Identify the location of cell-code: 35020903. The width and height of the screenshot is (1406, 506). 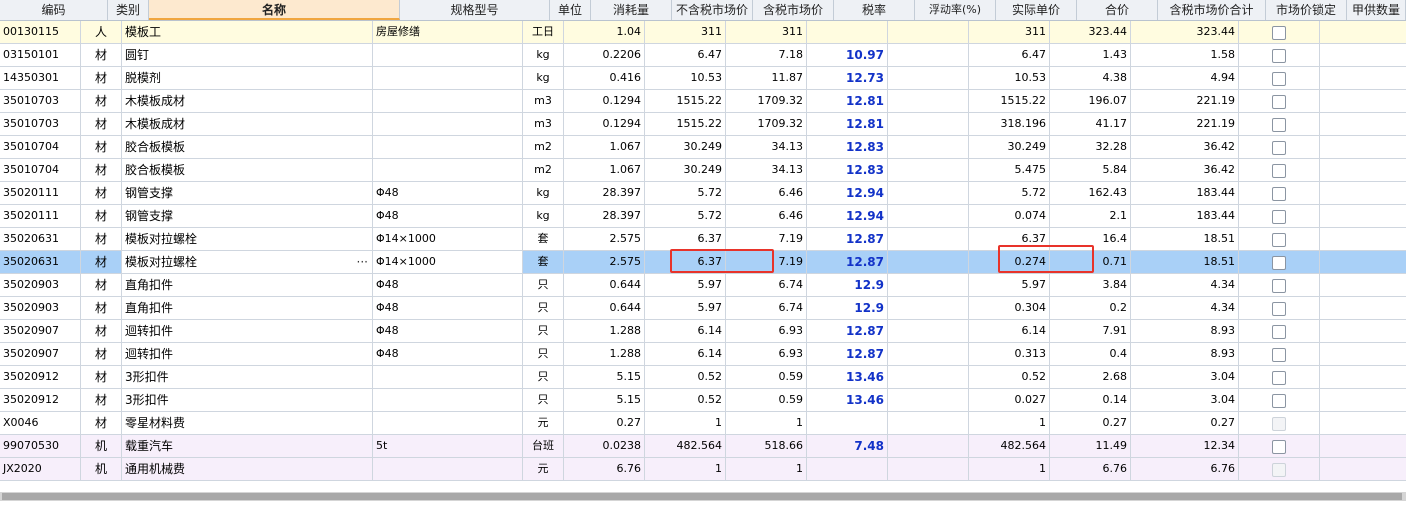
(40, 285).